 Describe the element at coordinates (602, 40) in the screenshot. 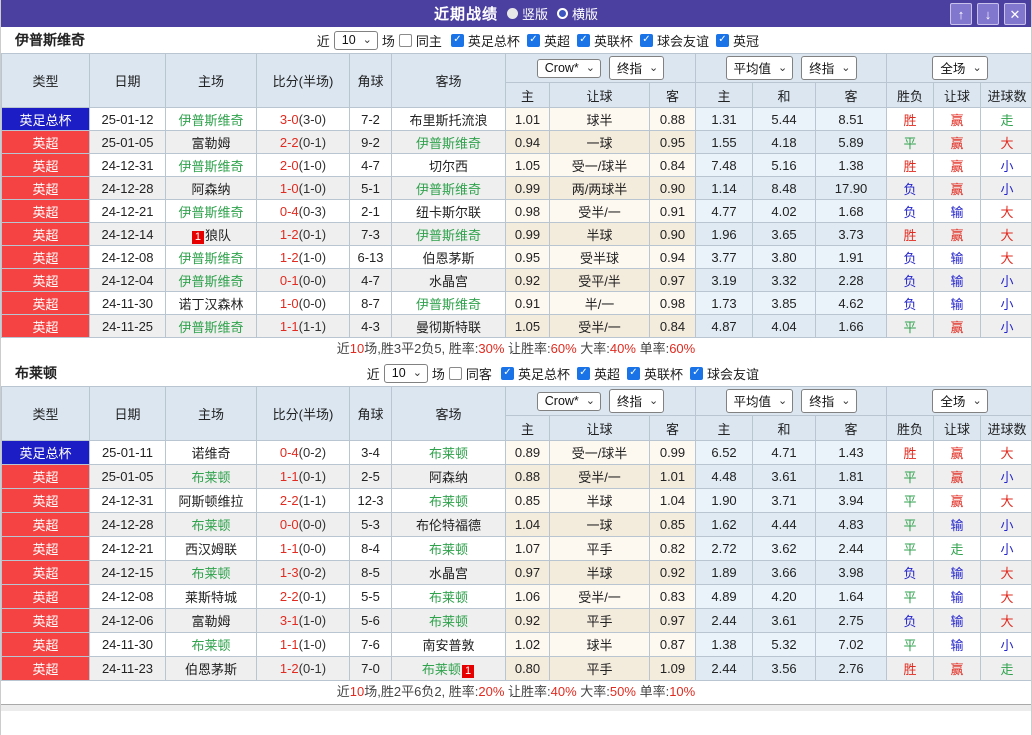

I see `league-filters: ✓ 英足总杯 ✓ 英超 ✓ 英联杯 ✓ 球会友谊 ✓ 英冠` at that location.